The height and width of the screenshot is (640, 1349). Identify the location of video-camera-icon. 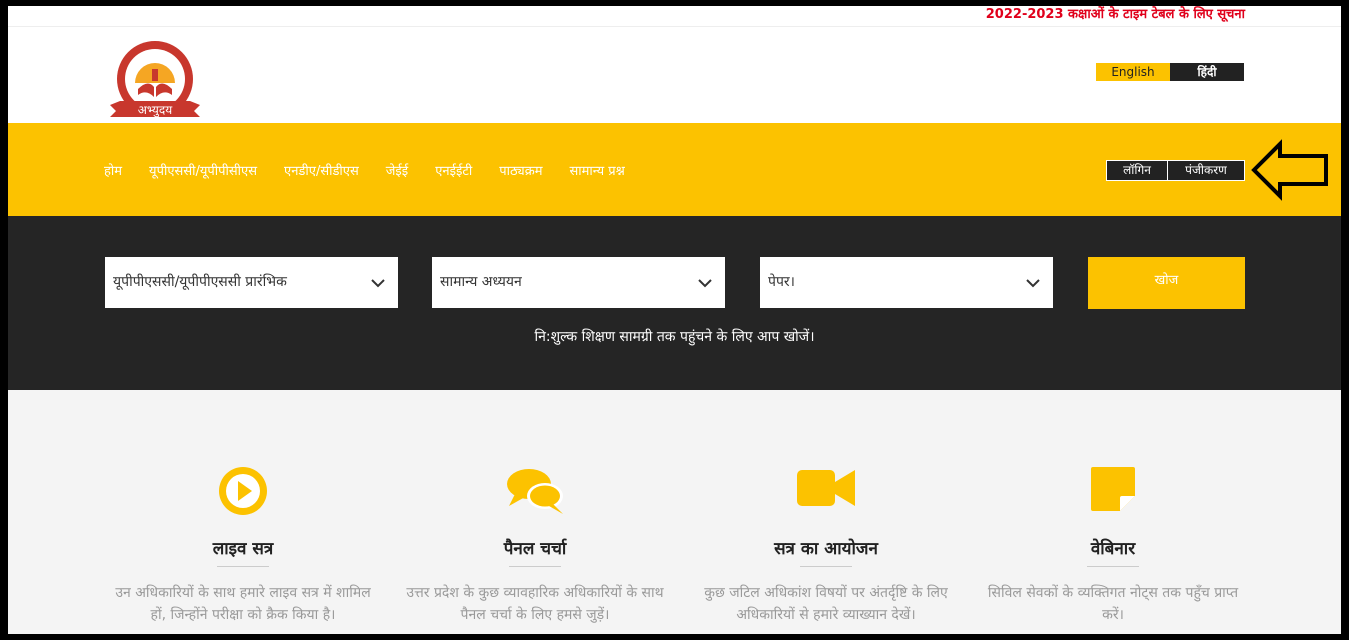
(826, 488).